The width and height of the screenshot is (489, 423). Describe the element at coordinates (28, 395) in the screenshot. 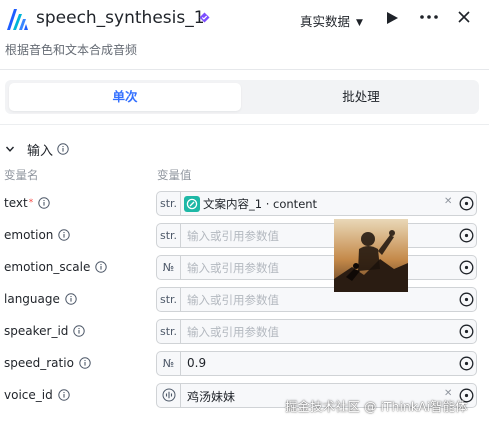

I see `param-name: voice_id` at that location.